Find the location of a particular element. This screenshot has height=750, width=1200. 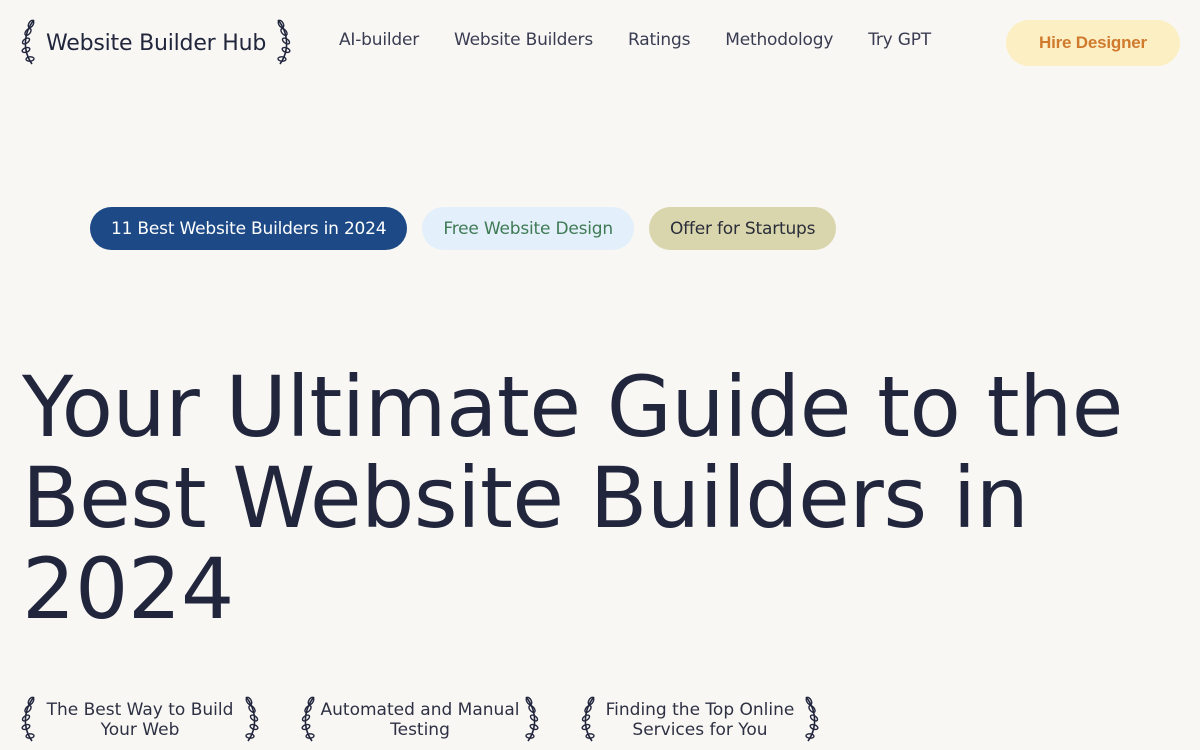

pill-best-builders: 11 Best Website Builders in 2024 is located at coordinates (249, 228).